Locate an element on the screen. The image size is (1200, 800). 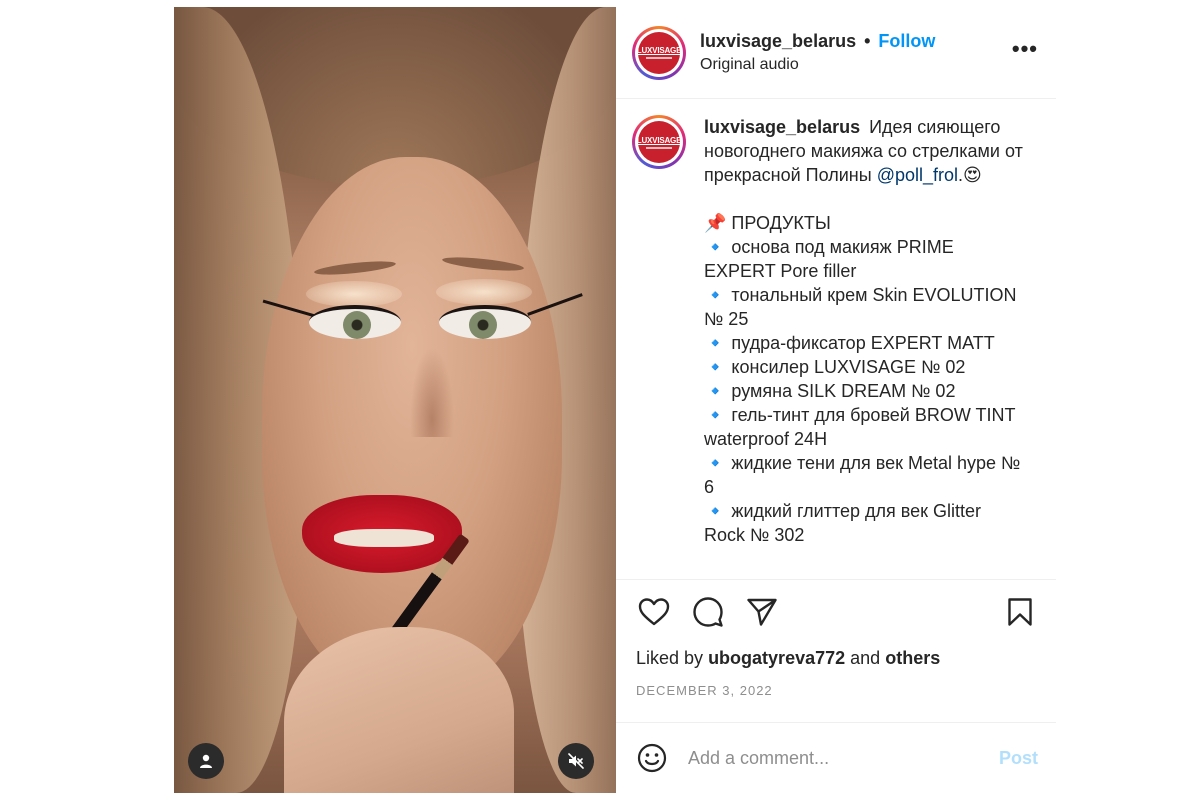
comment-box: Post is located at coordinates (836, 758).